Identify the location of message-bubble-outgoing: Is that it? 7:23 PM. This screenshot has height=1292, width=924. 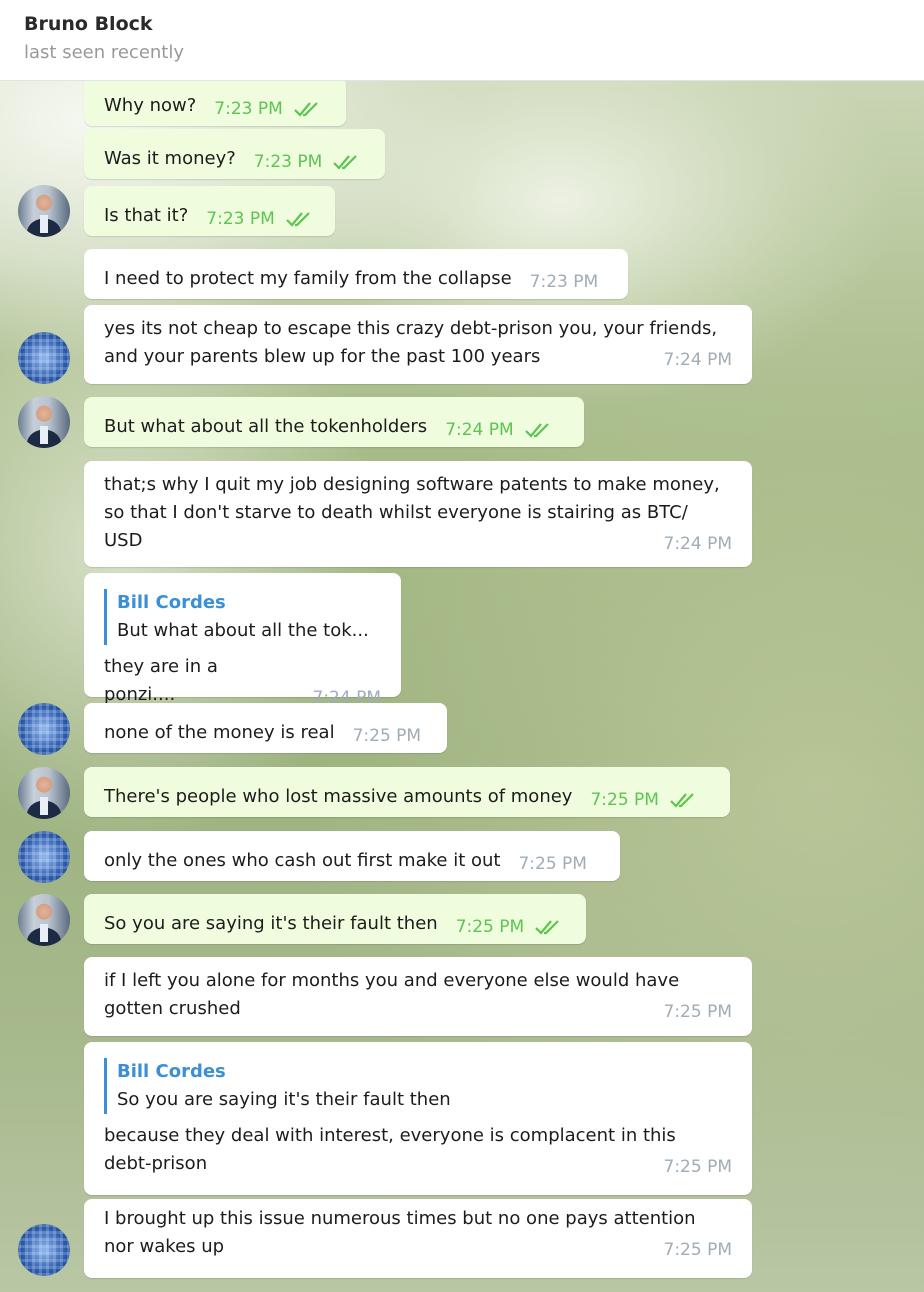
(209, 211).